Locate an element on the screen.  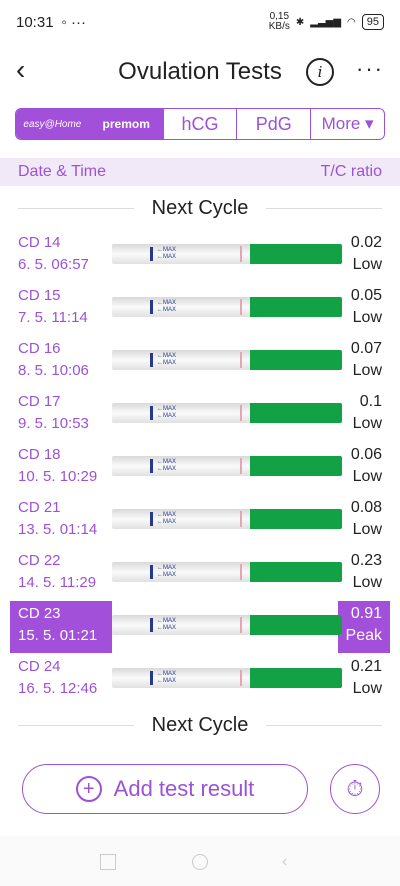
cycle-day: CD 24 is located at coordinates (39, 666).